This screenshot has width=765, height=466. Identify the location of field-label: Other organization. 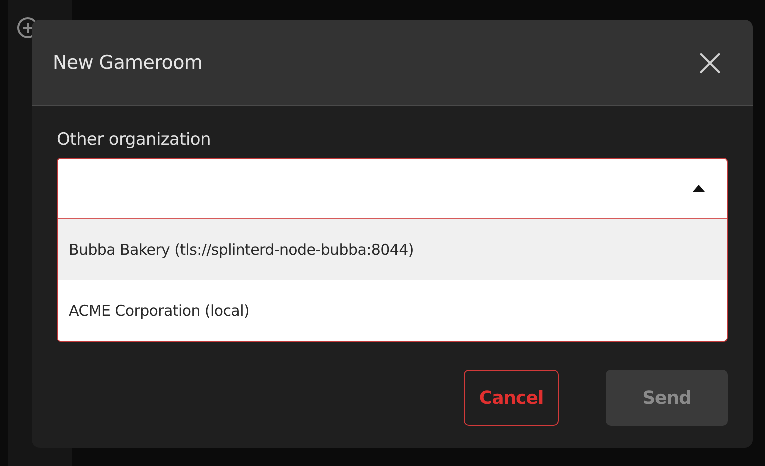
(134, 140).